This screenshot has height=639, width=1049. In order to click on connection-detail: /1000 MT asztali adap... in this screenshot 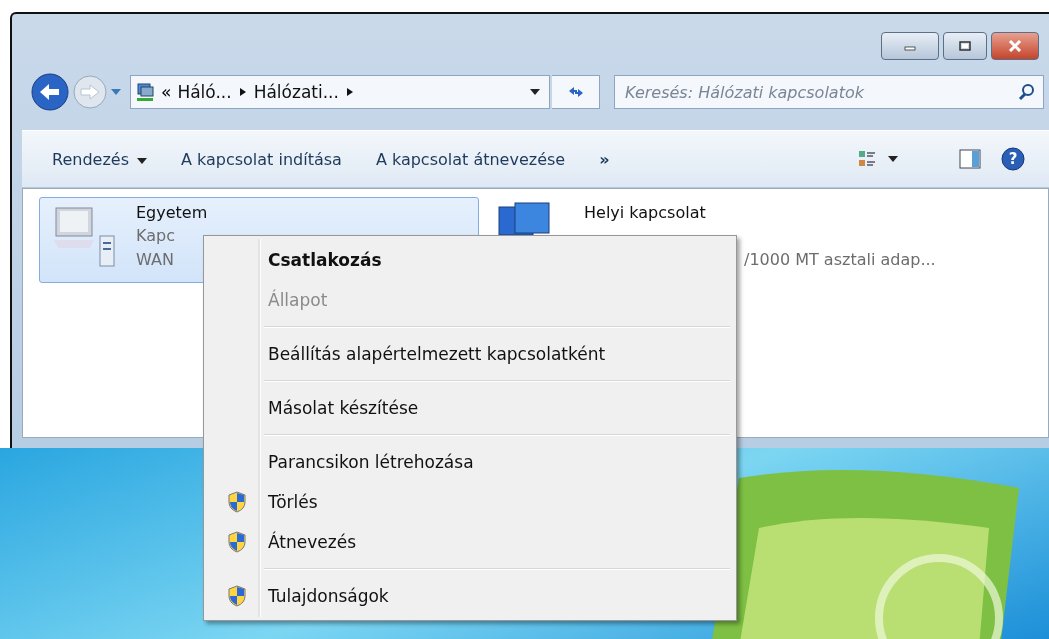, I will do `click(840, 260)`.